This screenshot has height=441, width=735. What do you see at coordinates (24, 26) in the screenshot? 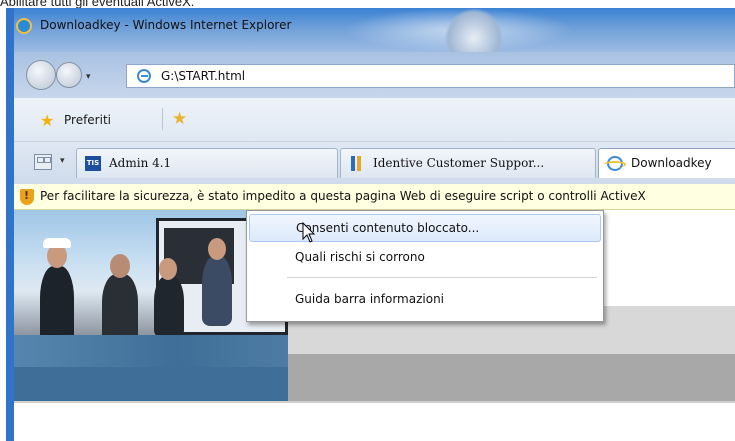
I see `ie-logo-icon` at bounding box center [24, 26].